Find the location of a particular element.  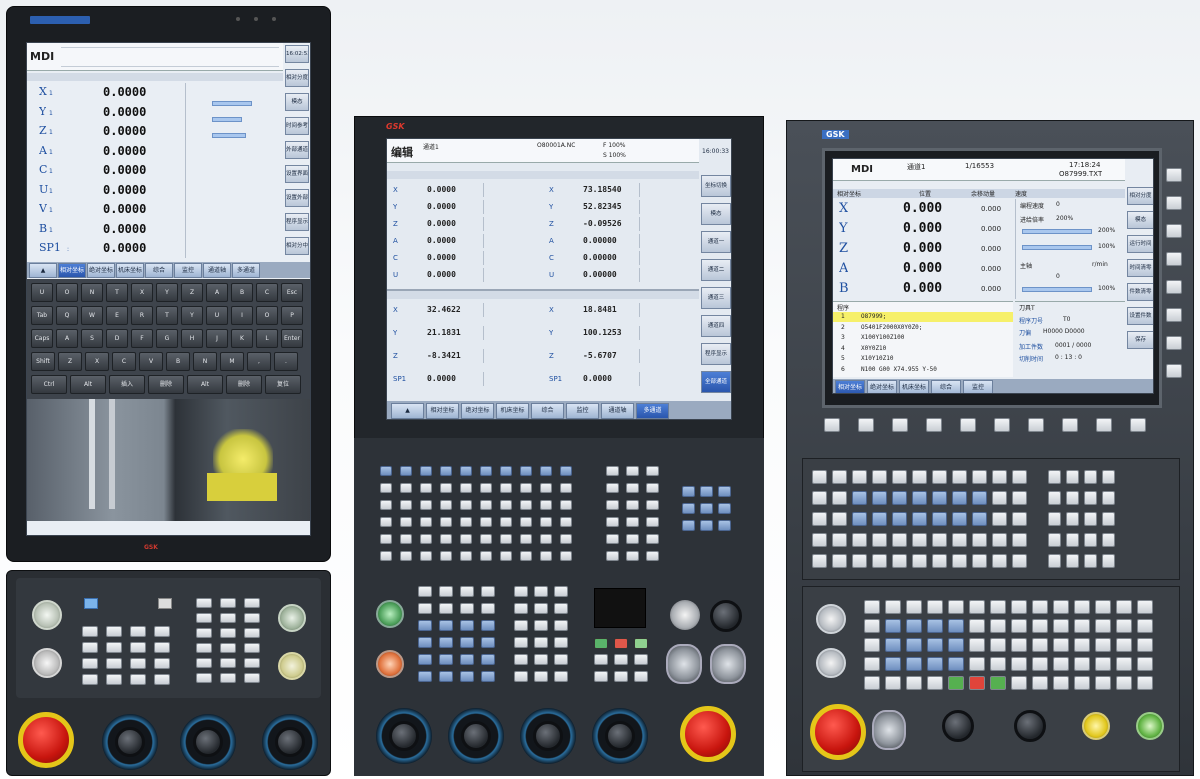

keyboard-key: E is located at coordinates (117, 315).